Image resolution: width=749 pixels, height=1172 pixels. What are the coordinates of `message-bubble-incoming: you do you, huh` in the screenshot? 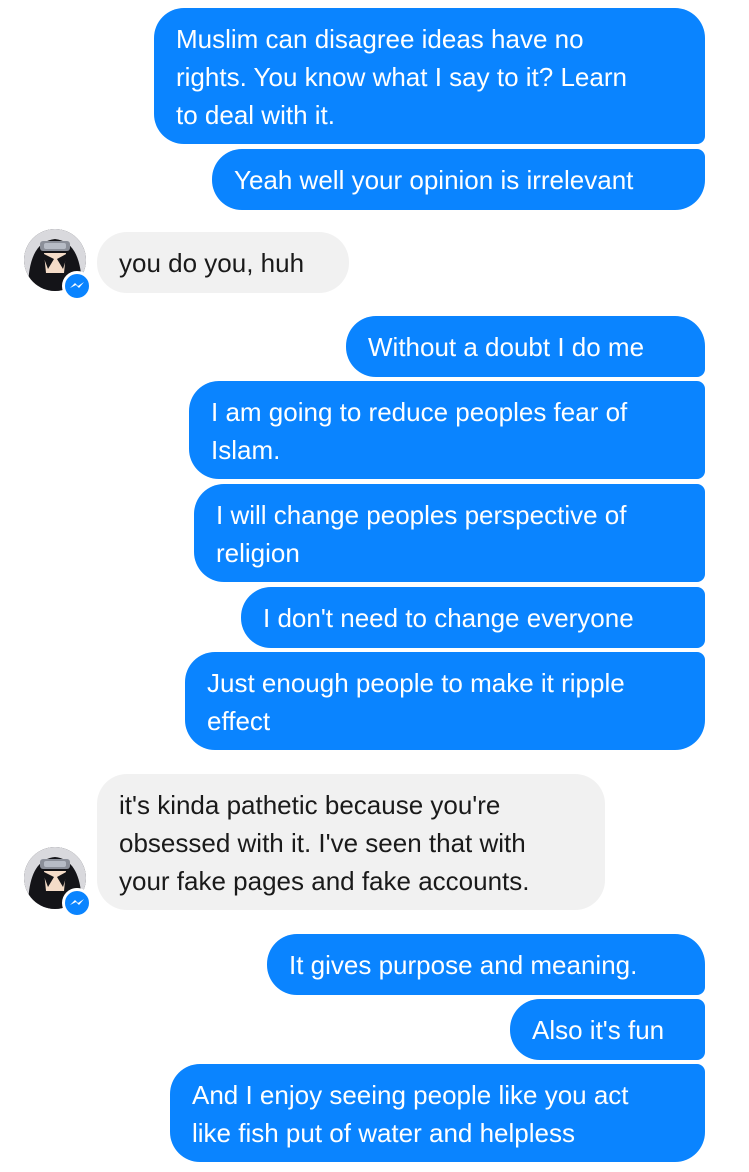 It's located at (223, 262).